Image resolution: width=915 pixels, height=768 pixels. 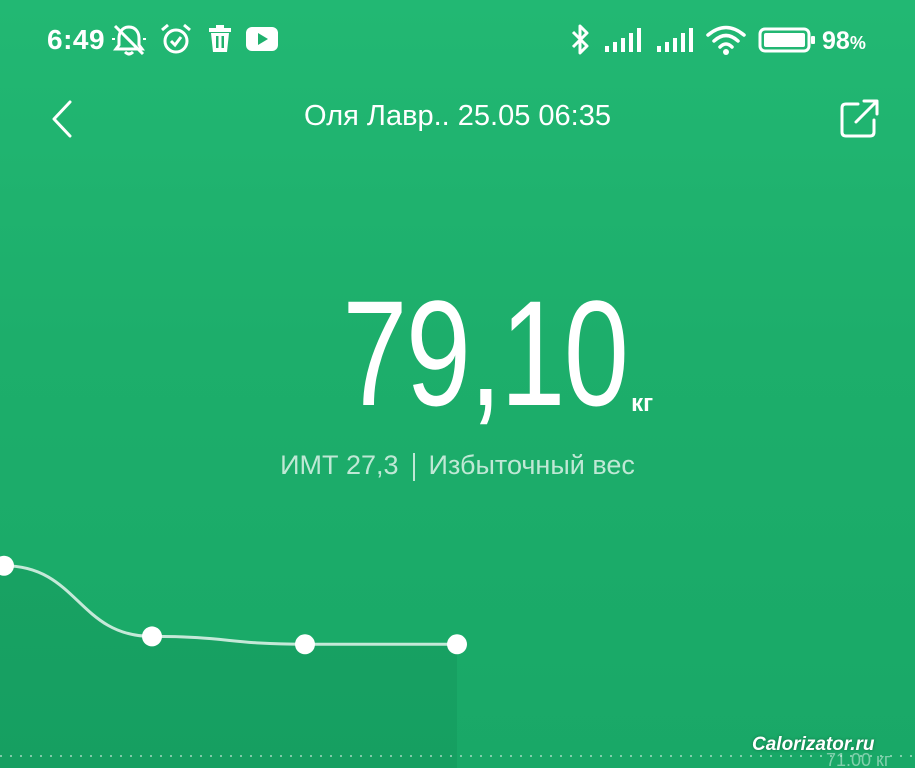 What do you see at coordinates (176, 38) in the screenshot?
I see `alarm-icon` at bounding box center [176, 38].